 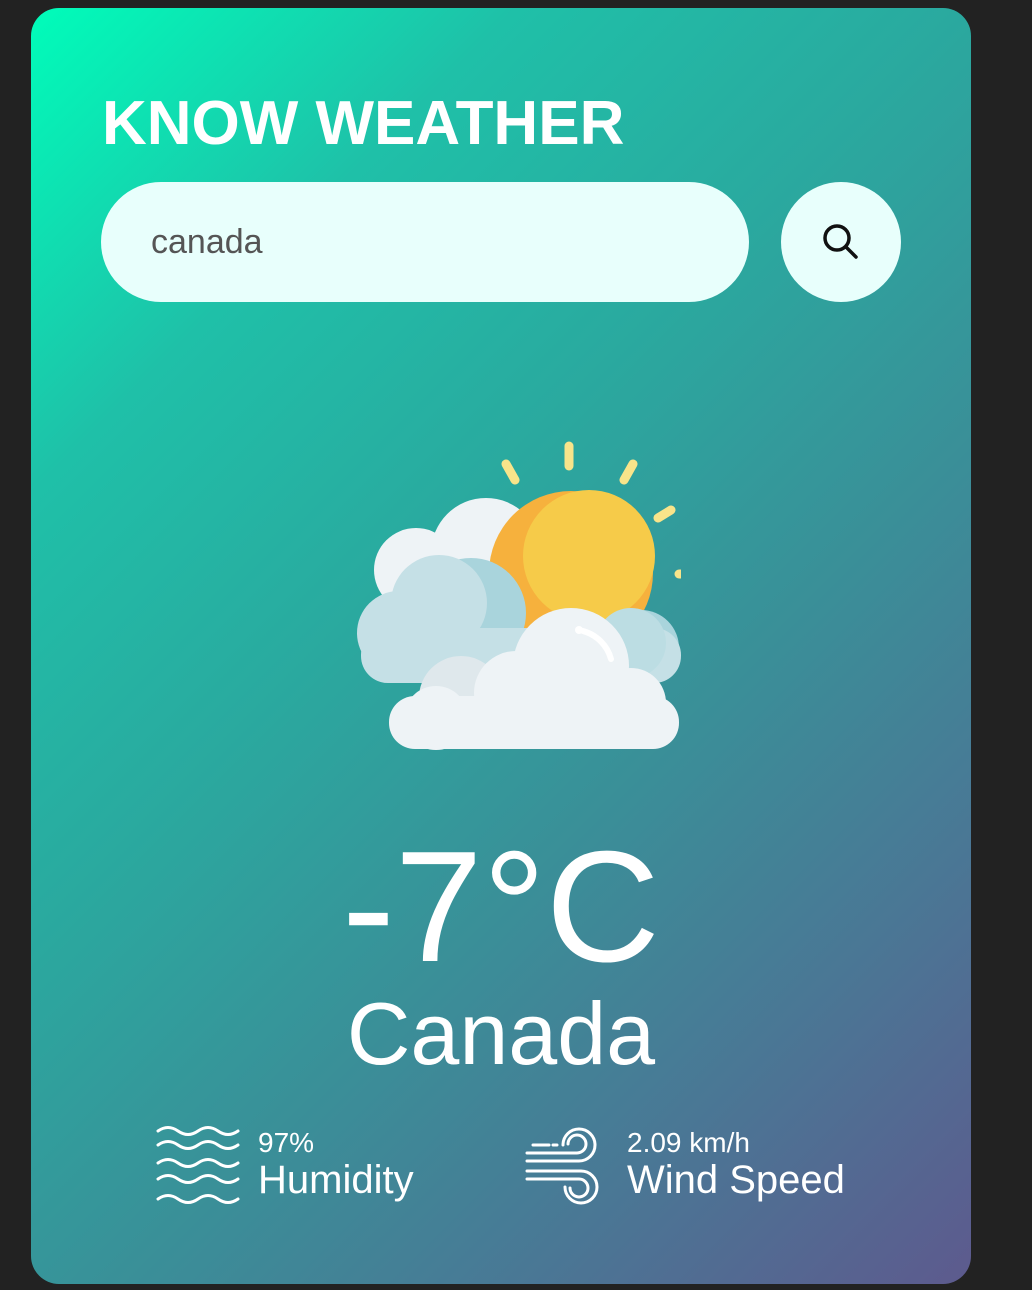 I want to click on city-name: Canada, so click(x=501, y=1033).